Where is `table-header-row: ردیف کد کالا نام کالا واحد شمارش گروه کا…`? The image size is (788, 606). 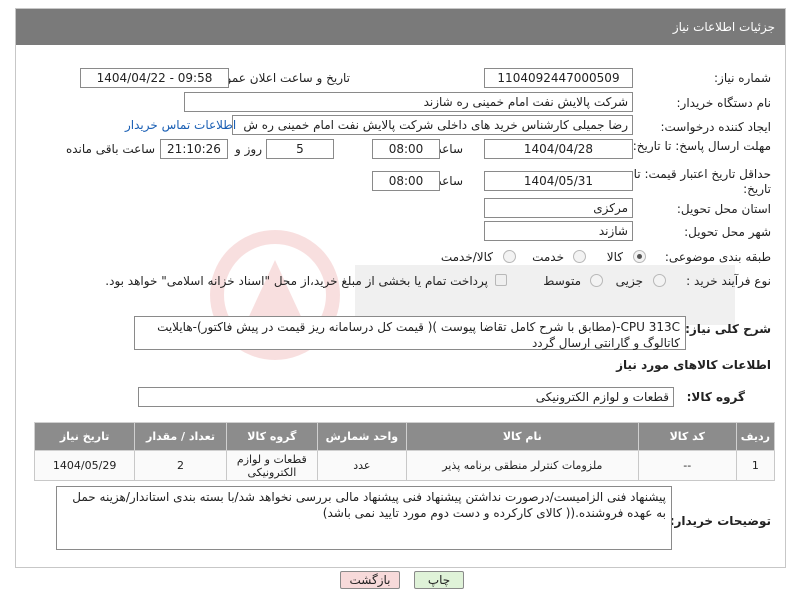
table-header-row: ردیف کد کالا نام کالا واحد شمارش گروه کا… is located at coordinates (404, 436).